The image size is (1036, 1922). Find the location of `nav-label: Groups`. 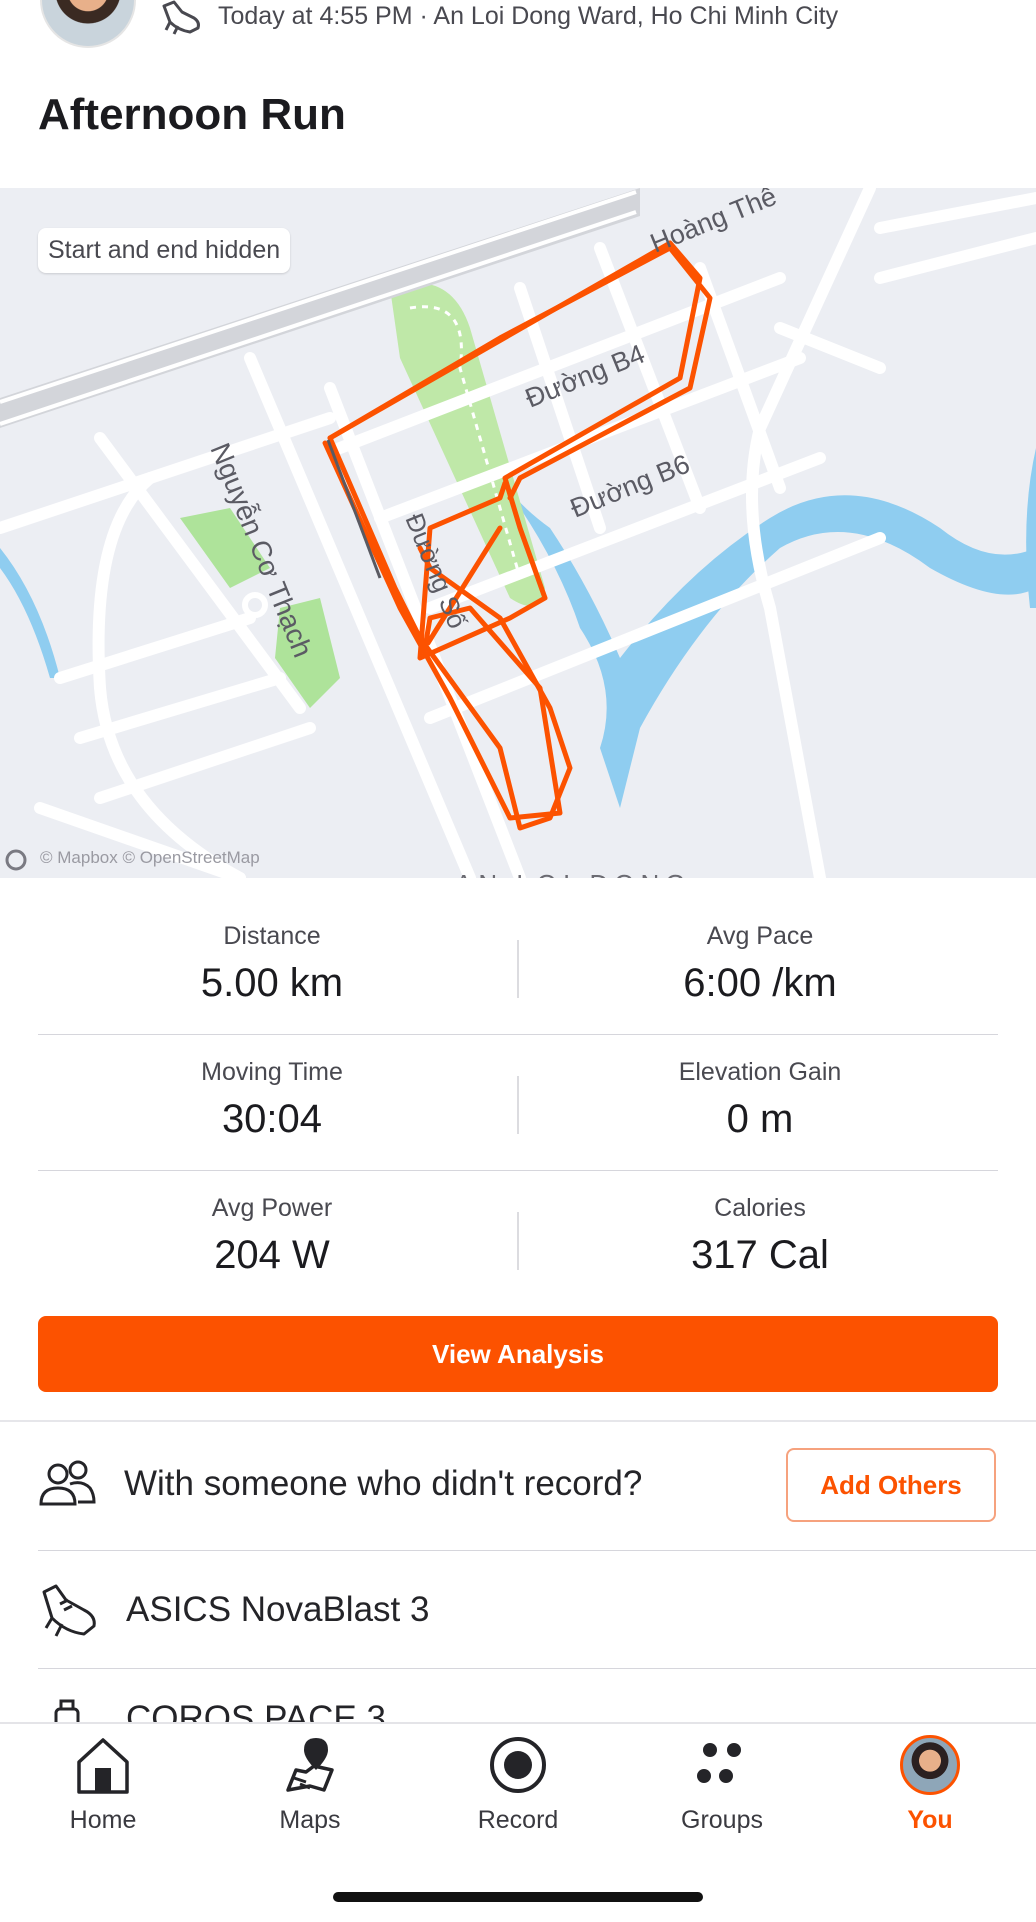

nav-label: Groups is located at coordinates (722, 1820).